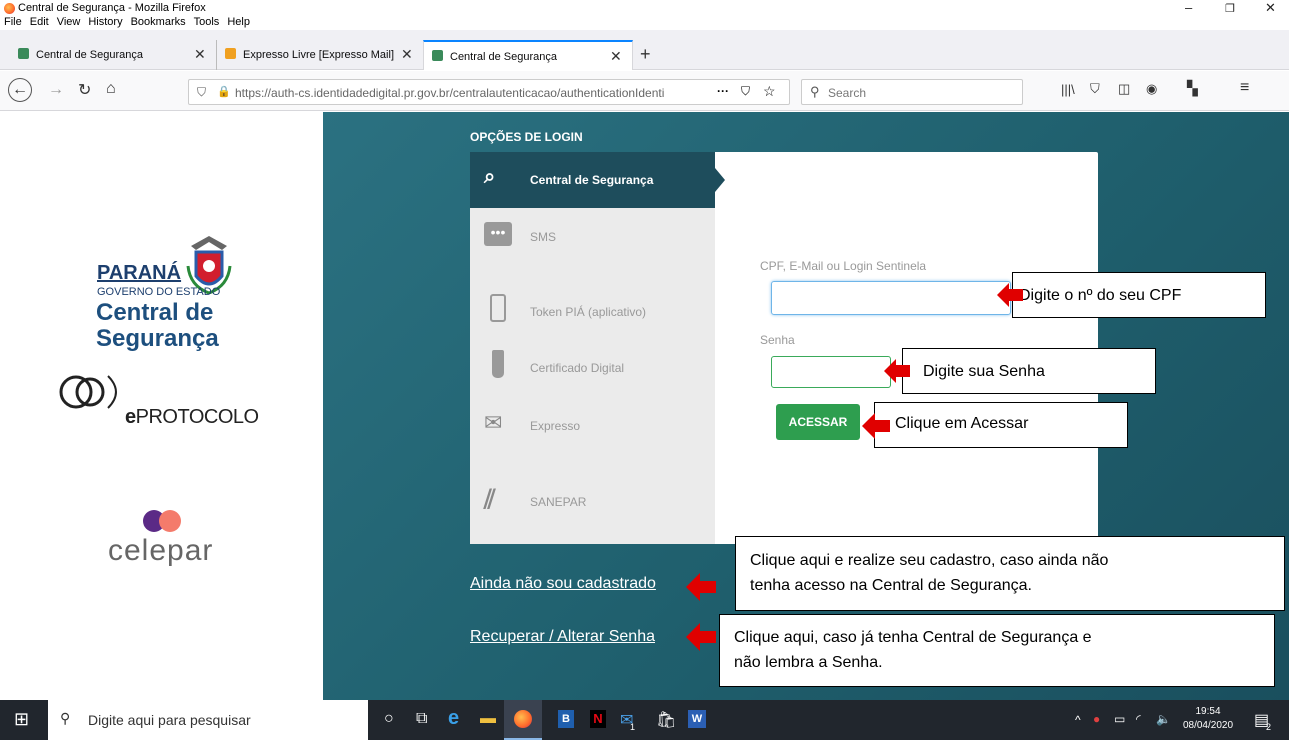  I want to click on eprotocolo-e: e, so click(130, 417).